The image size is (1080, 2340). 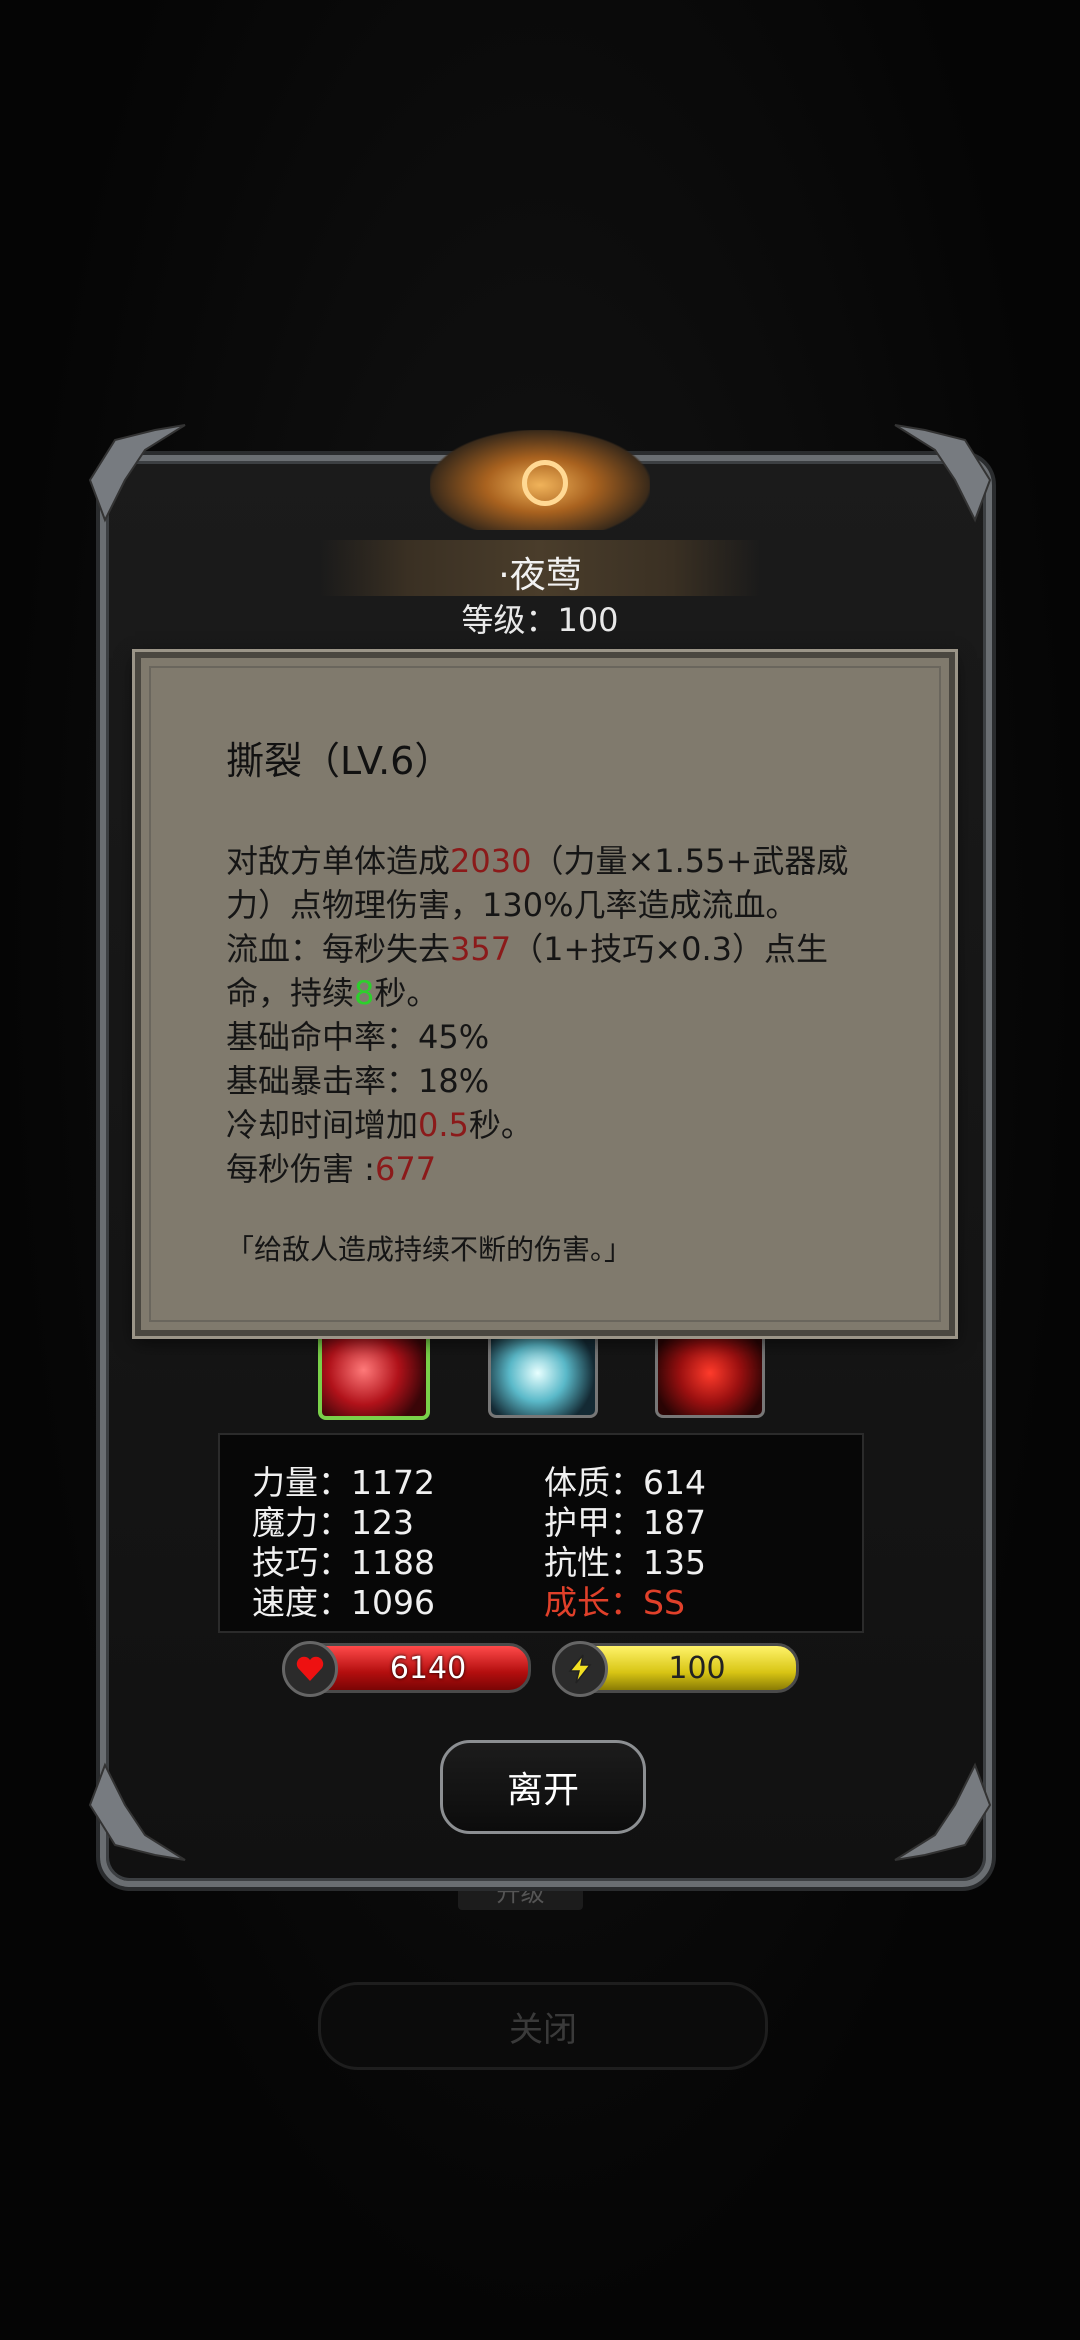 What do you see at coordinates (331, 1169) in the screenshot?
I see `tooltip-line: 每秒伤害 :677` at bounding box center [331, 1169].